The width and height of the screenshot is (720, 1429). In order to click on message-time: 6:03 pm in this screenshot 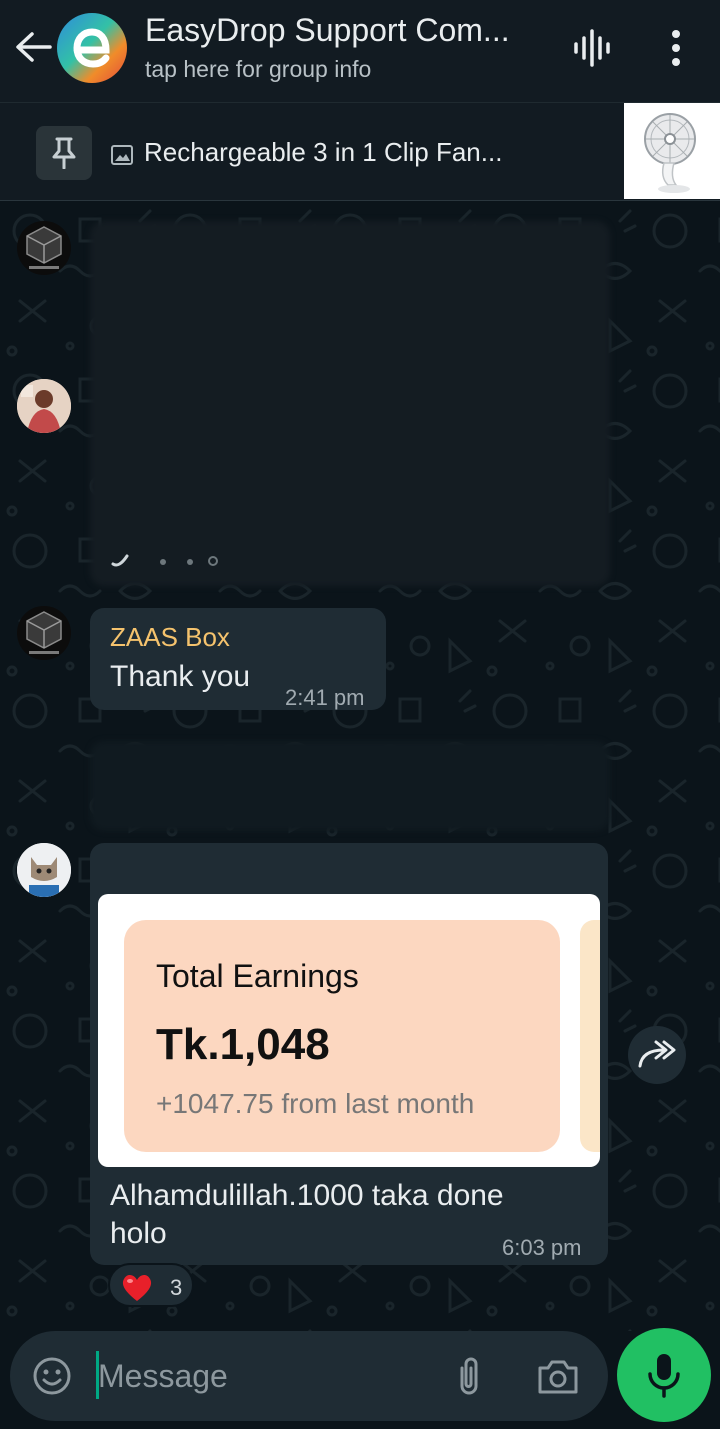, I will do `click(542, 1247)`.